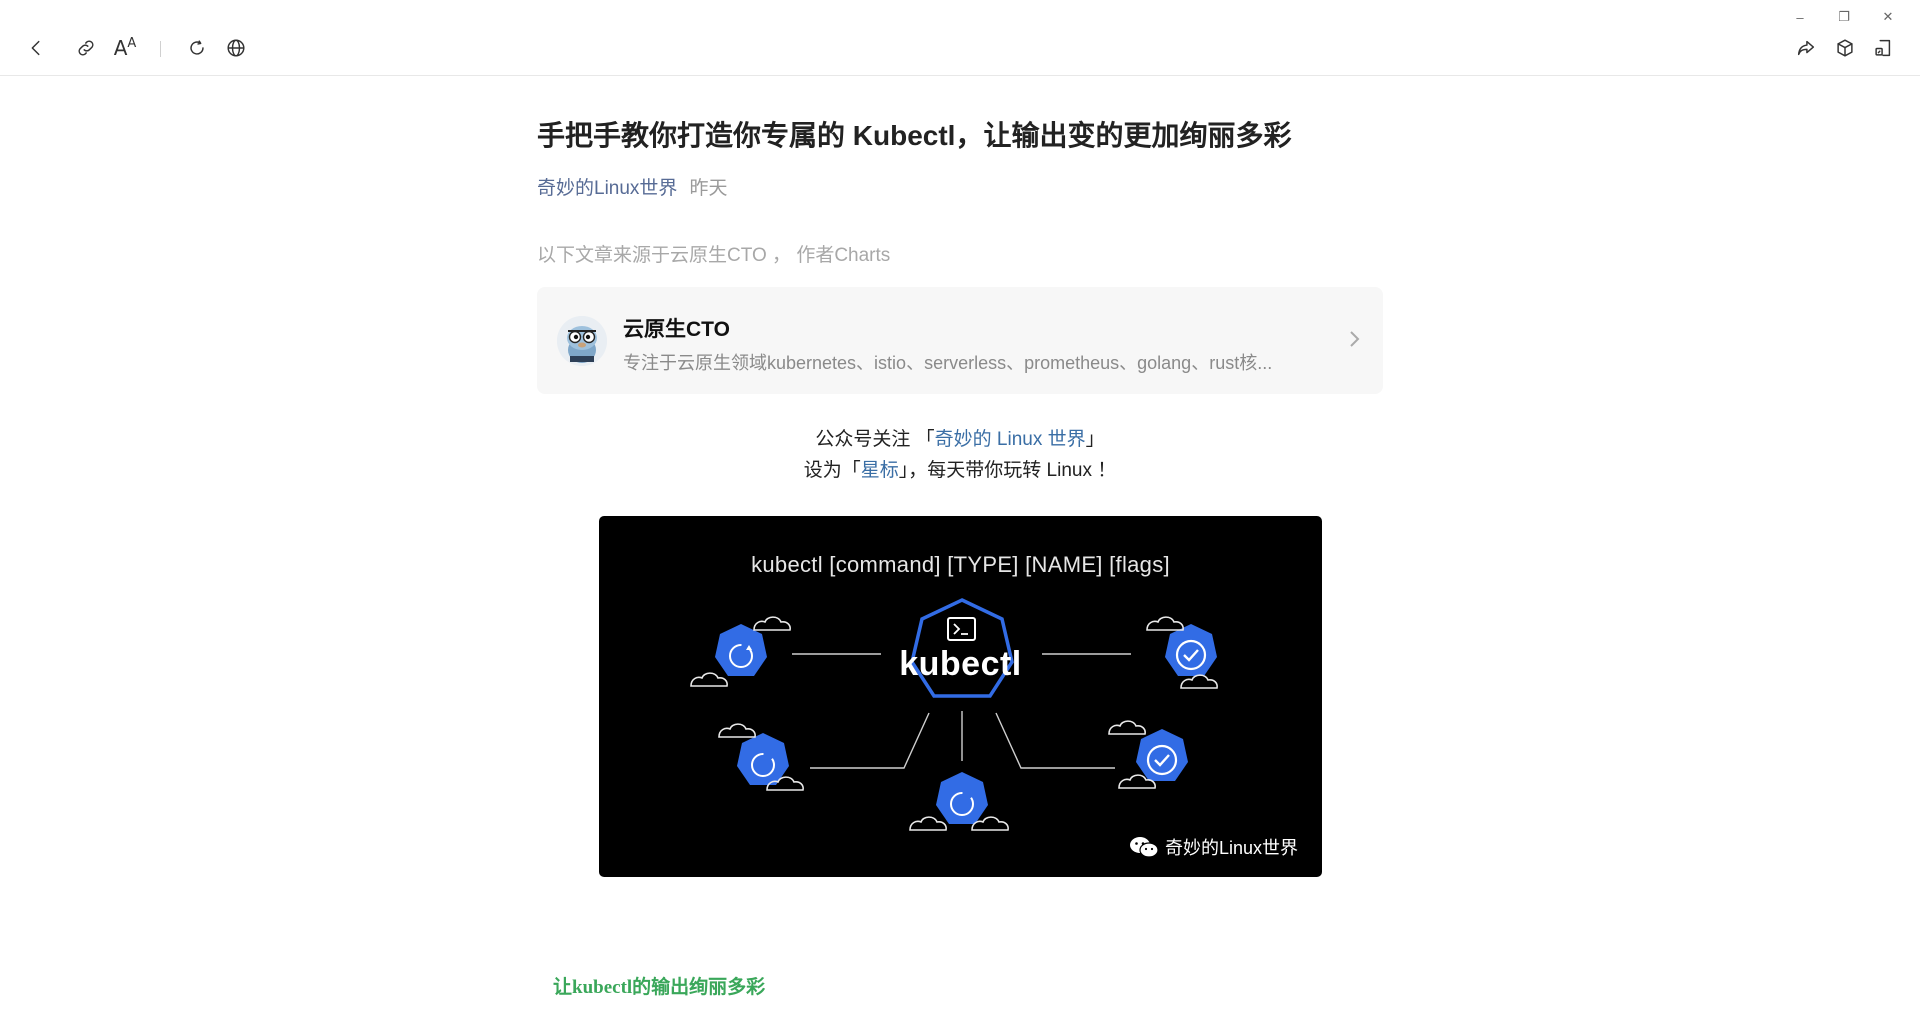  Describe the element at coordinates (708, 188) in the screenshot. I see `publish-date: 昨天` at that location.